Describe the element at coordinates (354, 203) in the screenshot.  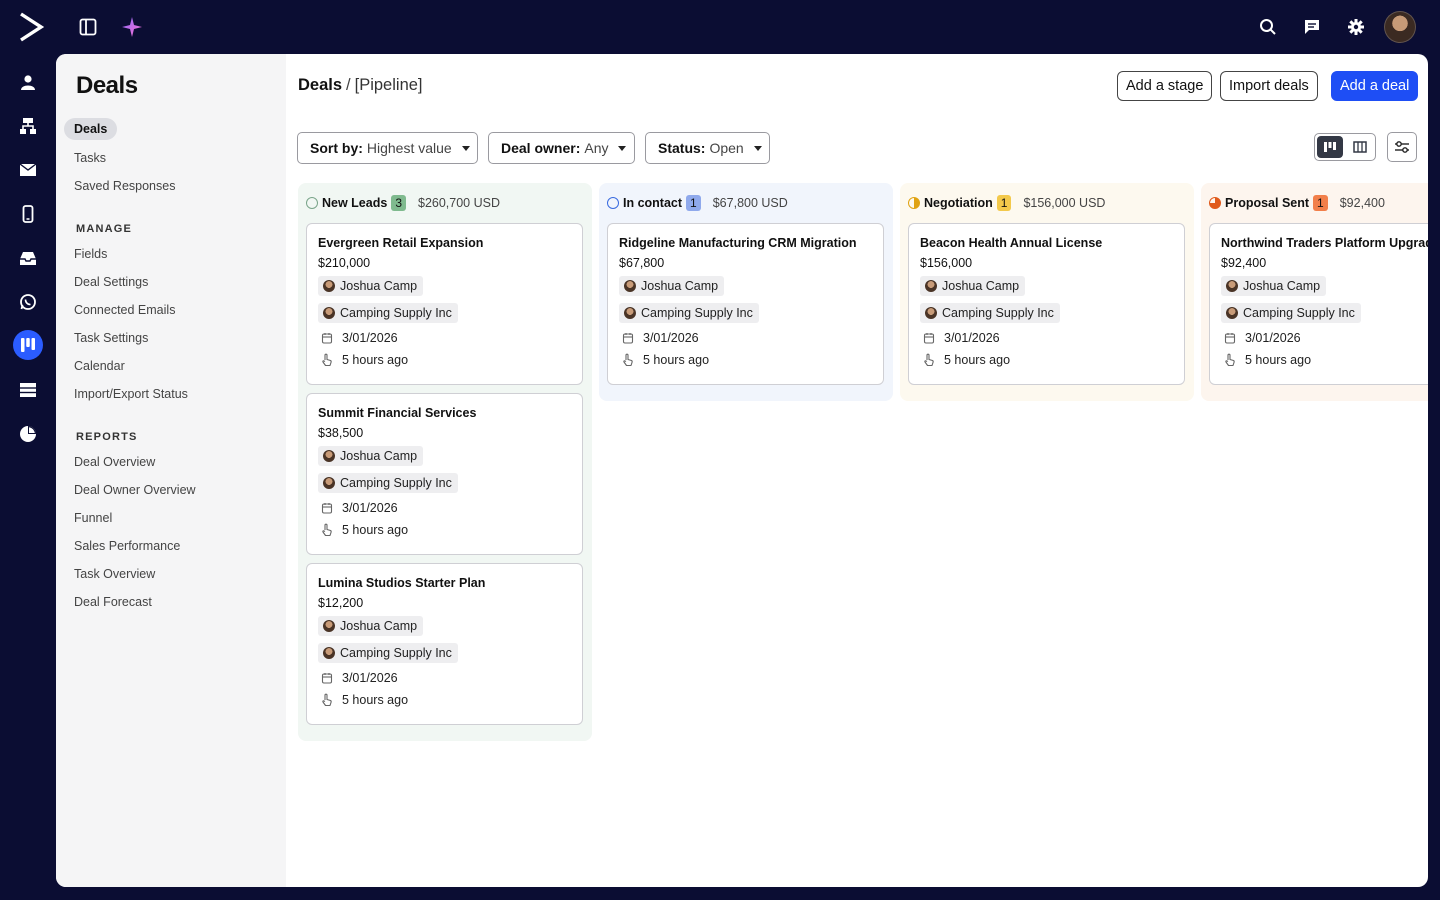
I see `stage-name: New Leads` at that location.